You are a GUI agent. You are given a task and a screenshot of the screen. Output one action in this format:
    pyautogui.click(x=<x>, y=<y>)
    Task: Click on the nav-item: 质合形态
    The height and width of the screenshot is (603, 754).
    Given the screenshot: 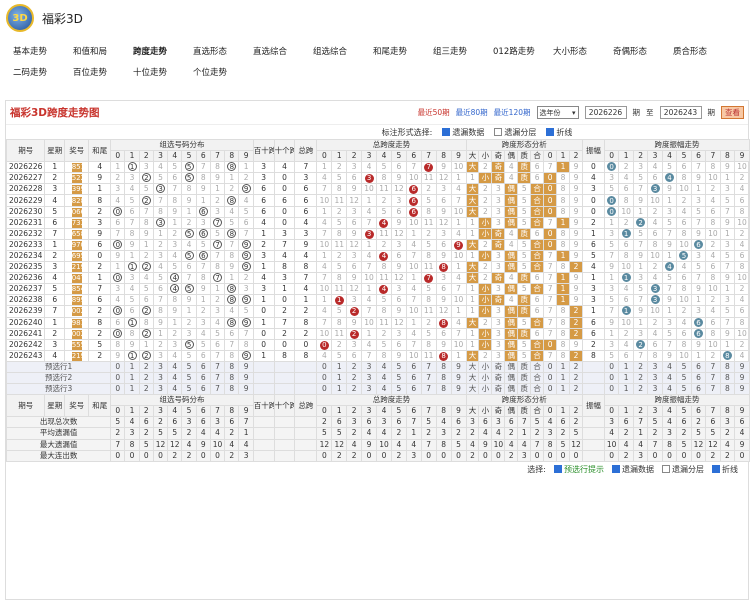 What is the action you would take?
    pyautogui.click(x=698, y=52)
    